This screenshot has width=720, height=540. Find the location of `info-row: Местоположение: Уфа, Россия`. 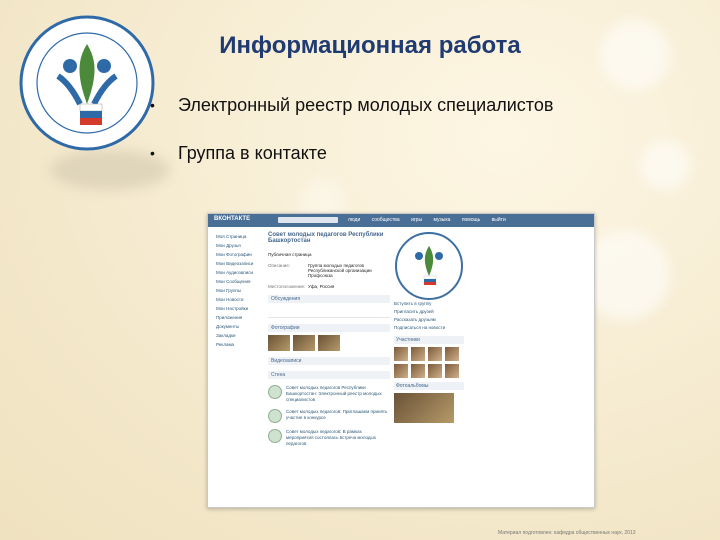

info-row: Местоположение: Уфа, Россия is located at coordinates (329, 286).